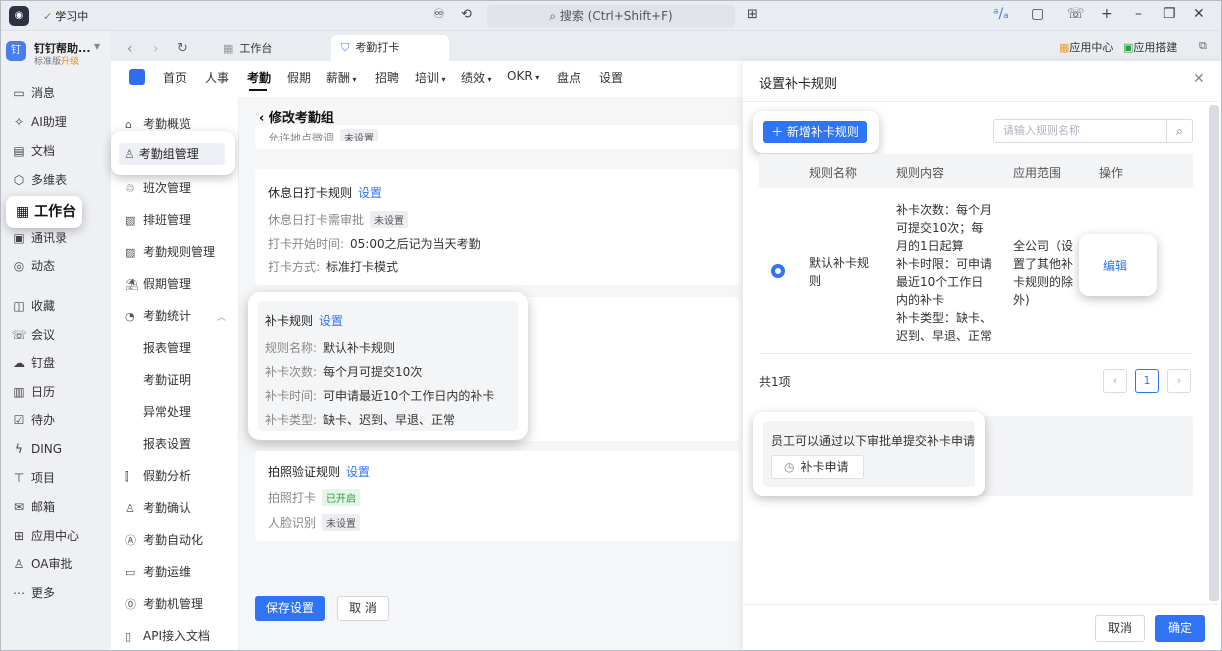  I want to click on makeup-row-count: 补卡次数: 每个月可提交10次, so click(344, 372).